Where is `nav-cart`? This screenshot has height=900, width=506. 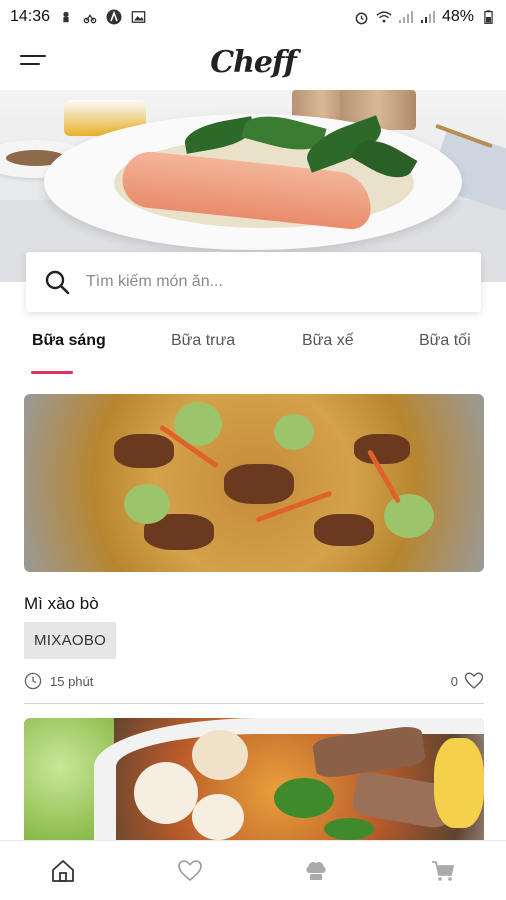 nav-cart is located at coordinates (443, 870).